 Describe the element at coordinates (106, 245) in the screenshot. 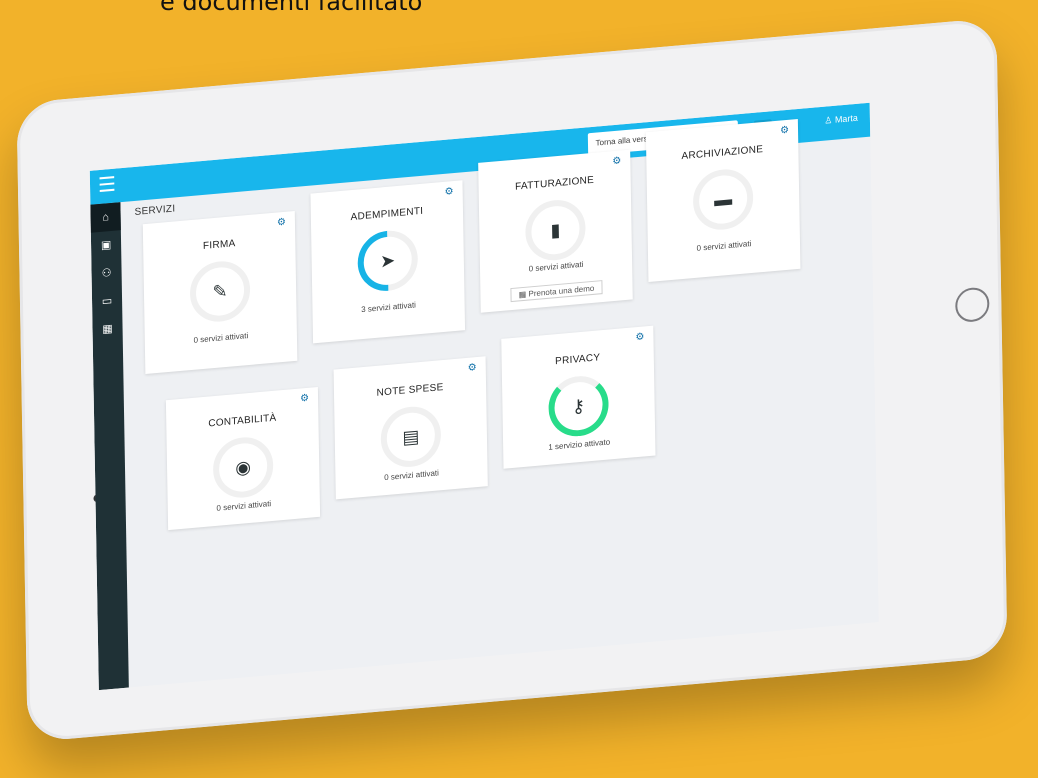

I see `briefcase-icon: ▣` at that location.